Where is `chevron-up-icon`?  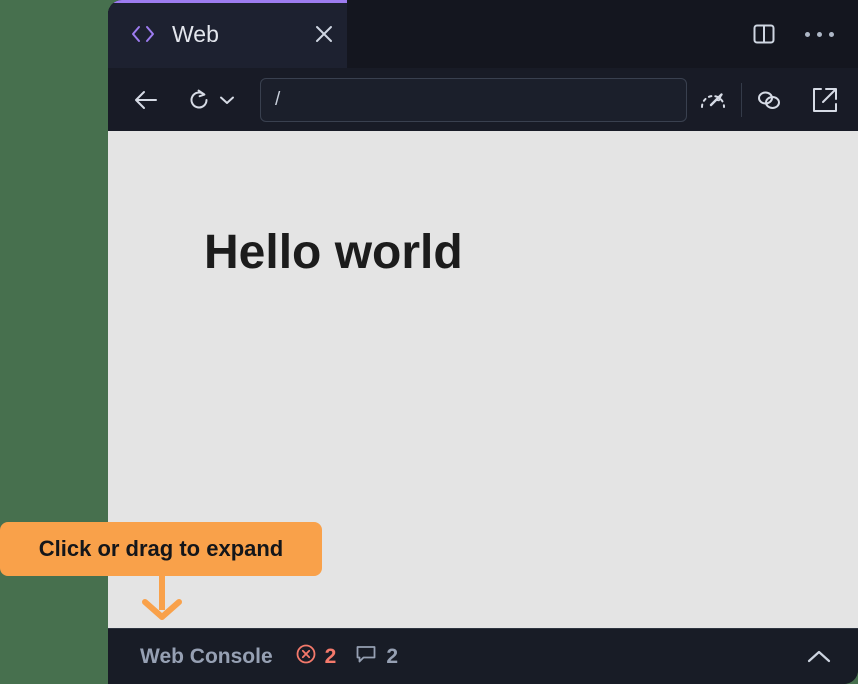 chevron-up-icon is located at coordinates (819, 657).